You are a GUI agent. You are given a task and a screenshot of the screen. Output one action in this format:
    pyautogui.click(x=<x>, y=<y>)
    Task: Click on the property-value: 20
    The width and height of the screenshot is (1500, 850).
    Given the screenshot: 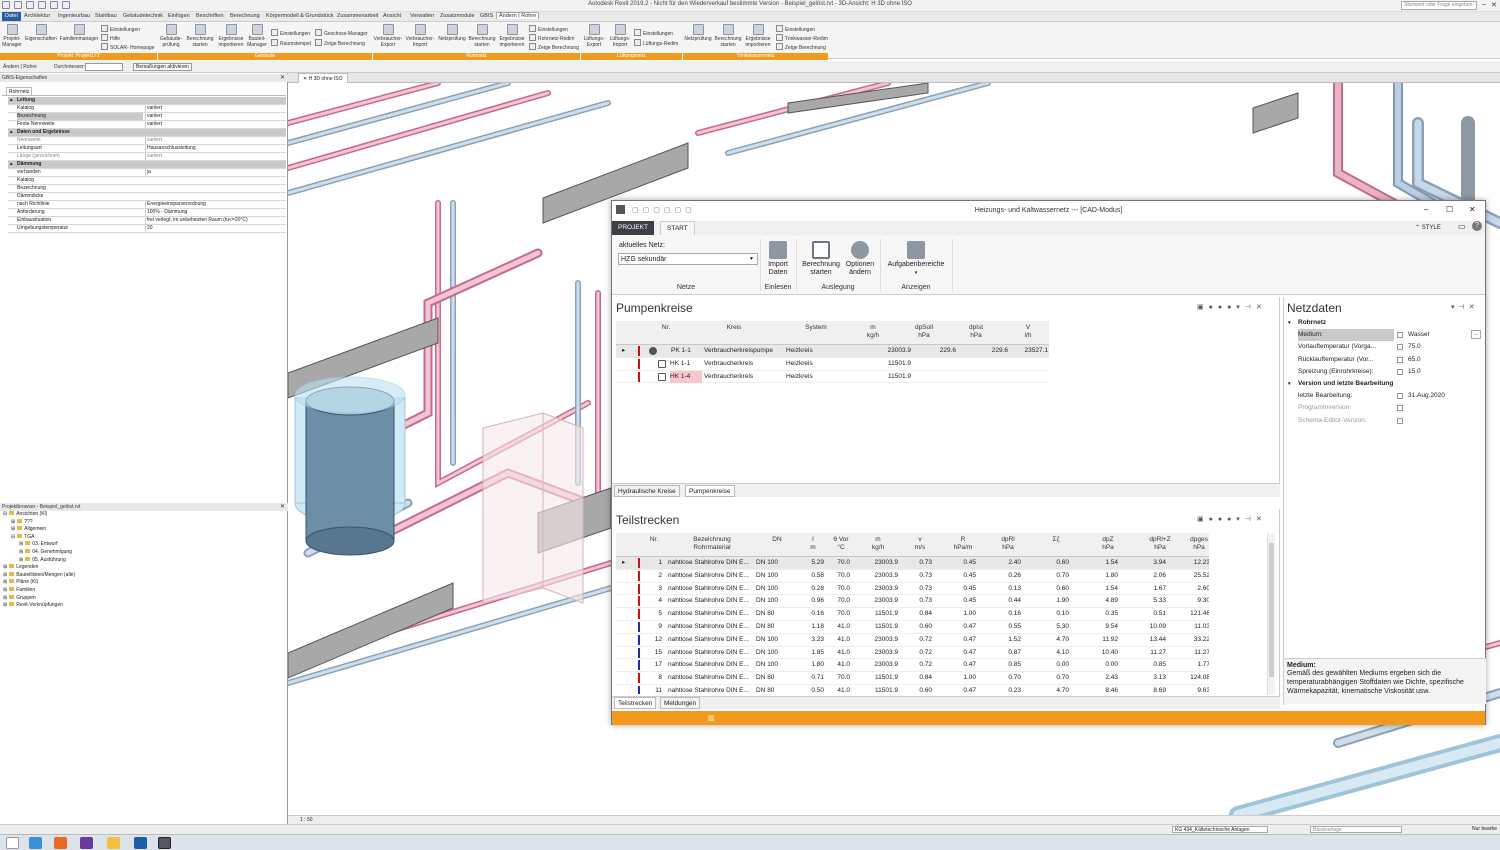 What is the action you would take?
    pyautogui.click(x=215, y=228)
    